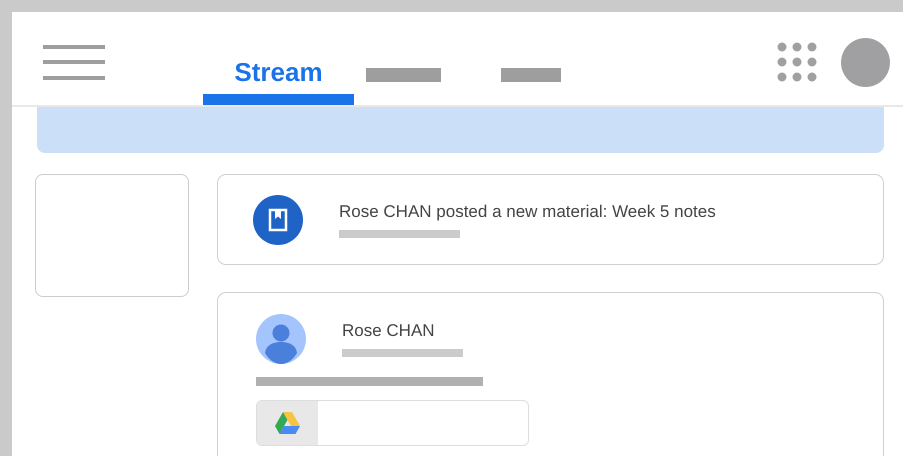 The image size is (903, 456). What do you see at coordinates (527, 212) in the screenshot?
I see `post-title: Rose CHAN posted a new material: Week 5 notes` at bounding box center [527, 212].